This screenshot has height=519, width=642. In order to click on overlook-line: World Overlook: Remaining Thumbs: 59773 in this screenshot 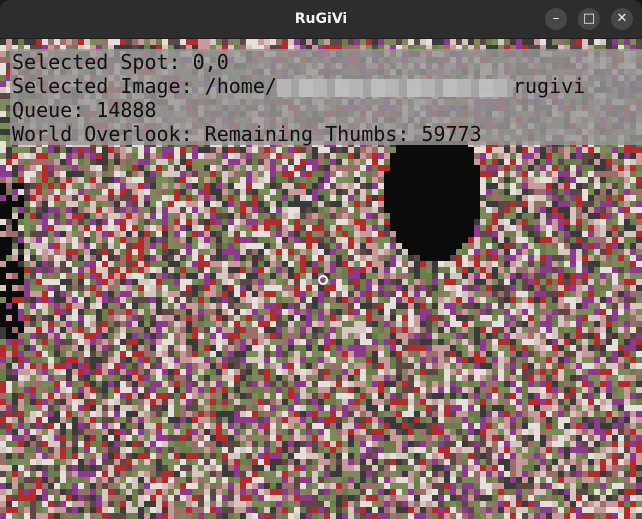, I will do `click(247, 134)`.